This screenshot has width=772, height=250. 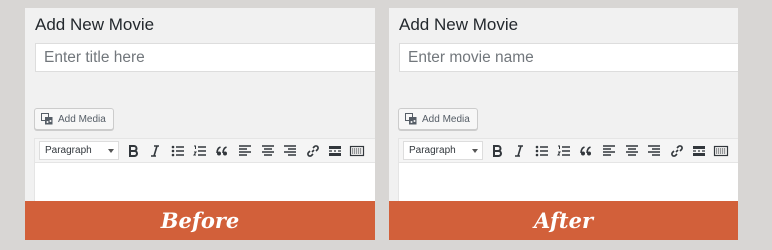 What do you see at coordinates (200, 220) in the screenshot?
I see `before-banner: Before` at bounding box center [200, 220].